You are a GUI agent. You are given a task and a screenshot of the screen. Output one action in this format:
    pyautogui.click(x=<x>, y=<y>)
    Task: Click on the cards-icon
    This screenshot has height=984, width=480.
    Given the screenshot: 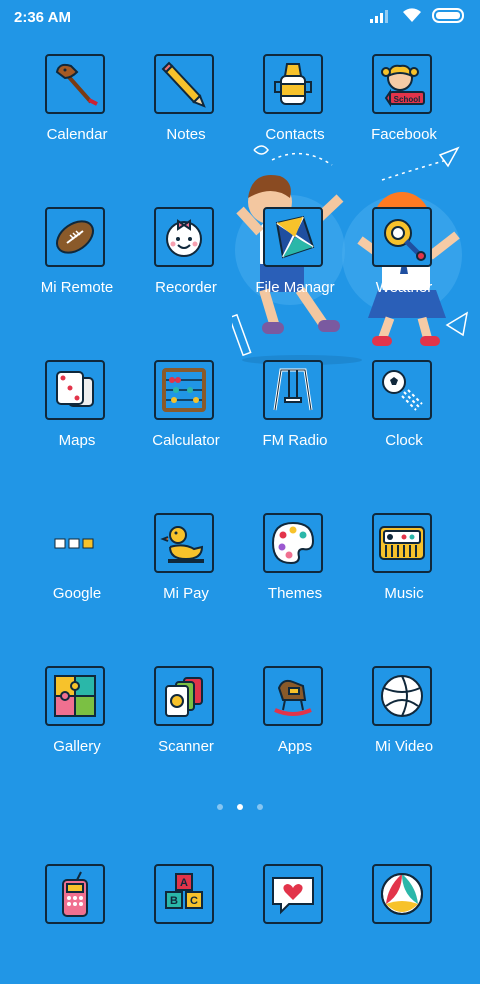 What is the action you would take?
    pyautogui.click(x=184, y=696)
    